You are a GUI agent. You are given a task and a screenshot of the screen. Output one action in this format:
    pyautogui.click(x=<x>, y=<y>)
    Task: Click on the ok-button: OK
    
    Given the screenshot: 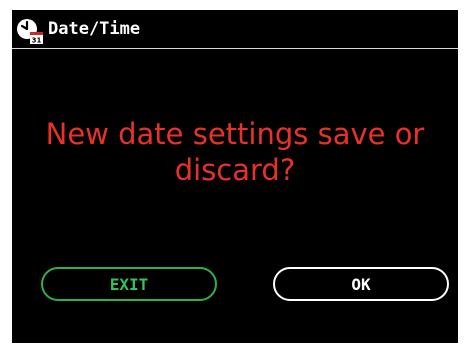 What is the action you would take?
    pyautogui.click(x=361, y=284)
    